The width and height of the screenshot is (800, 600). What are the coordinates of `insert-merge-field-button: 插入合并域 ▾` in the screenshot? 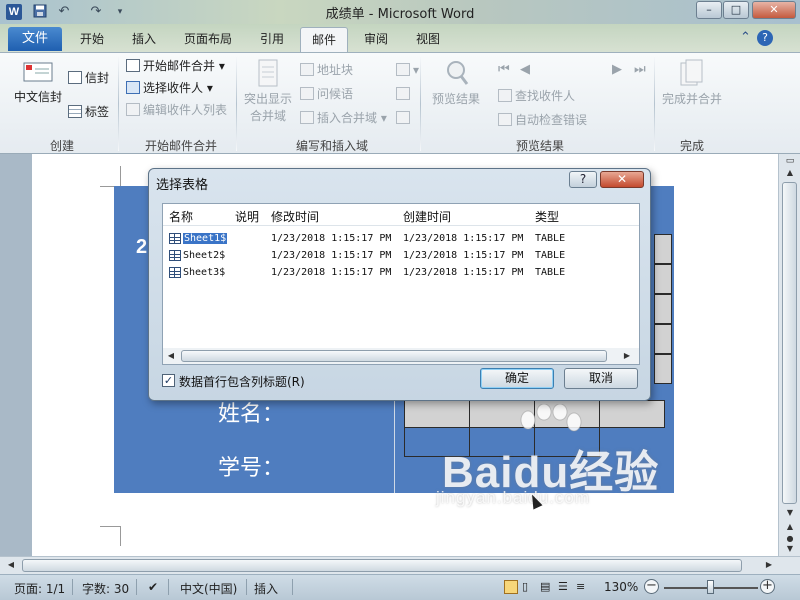 It's located at (343, 118).